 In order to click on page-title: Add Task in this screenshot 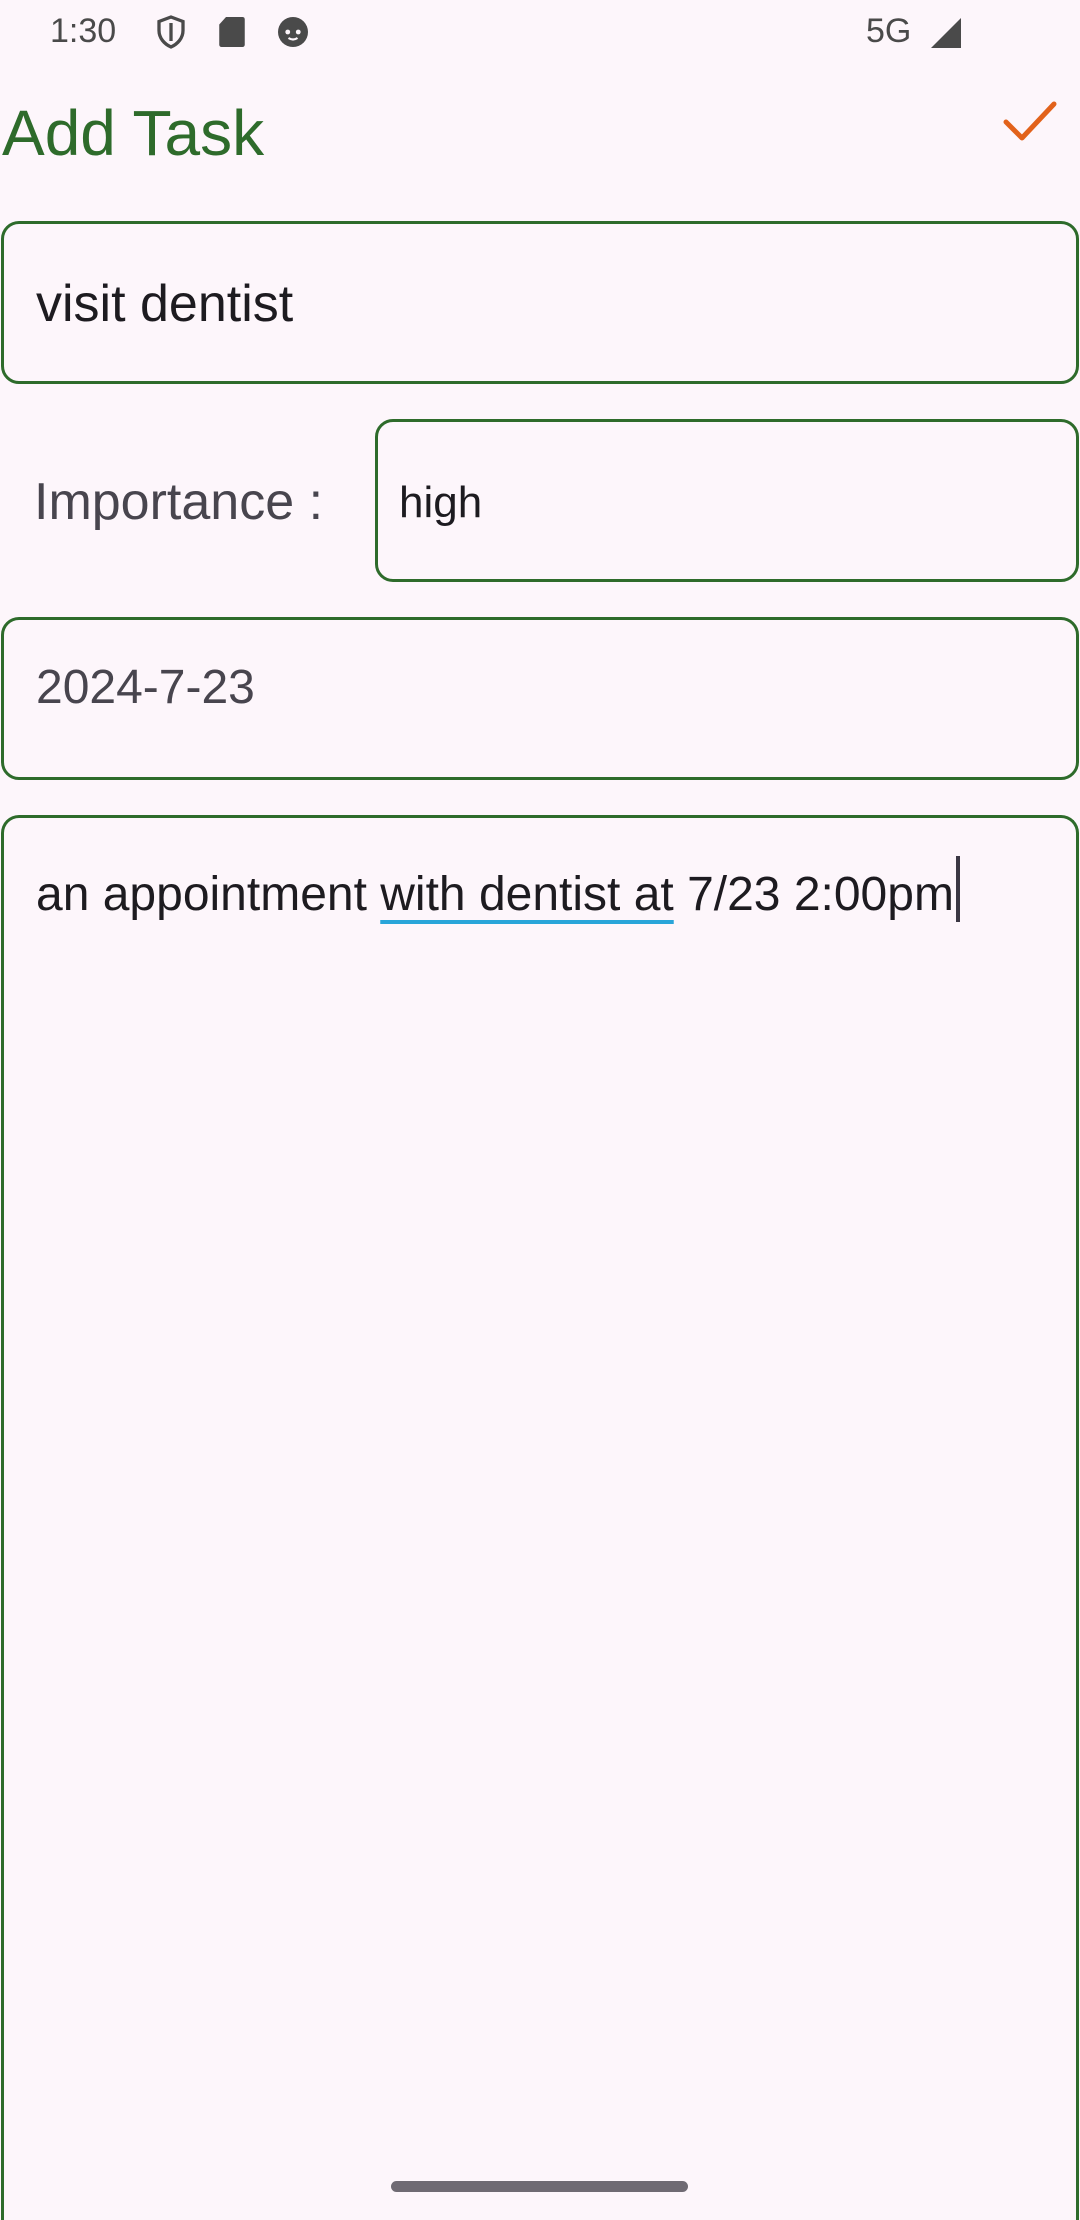, I will do `click(133, 133)`.